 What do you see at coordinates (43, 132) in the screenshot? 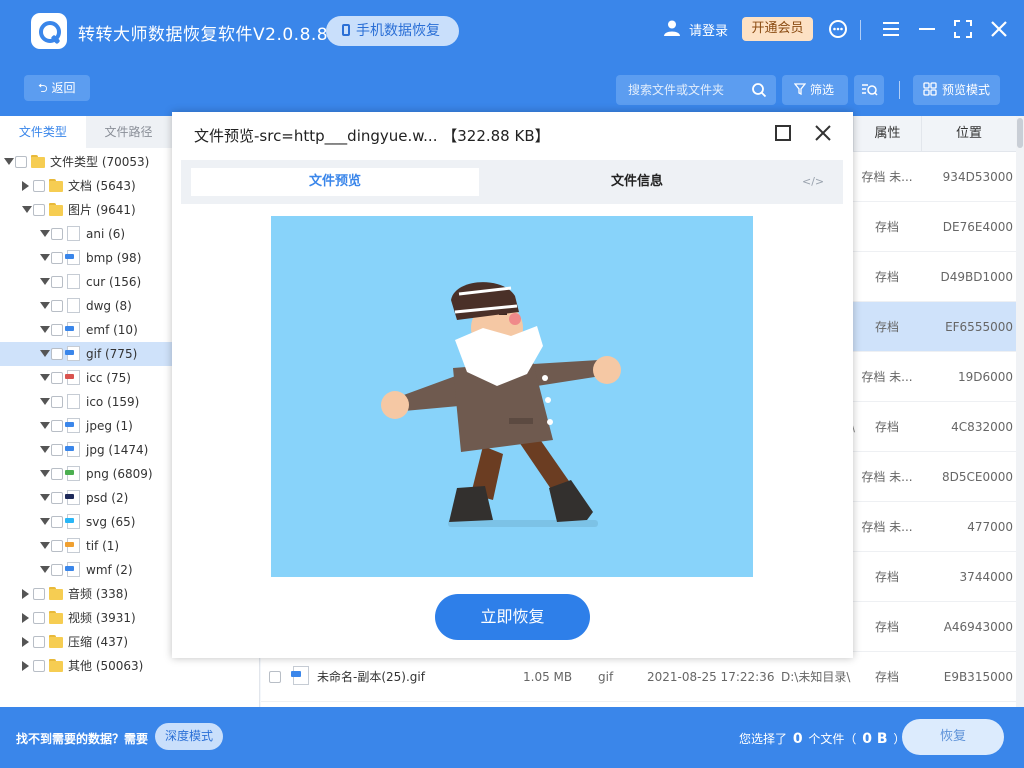
I see `tab-file-type: 文件类型` at bounding box center [43, 132].